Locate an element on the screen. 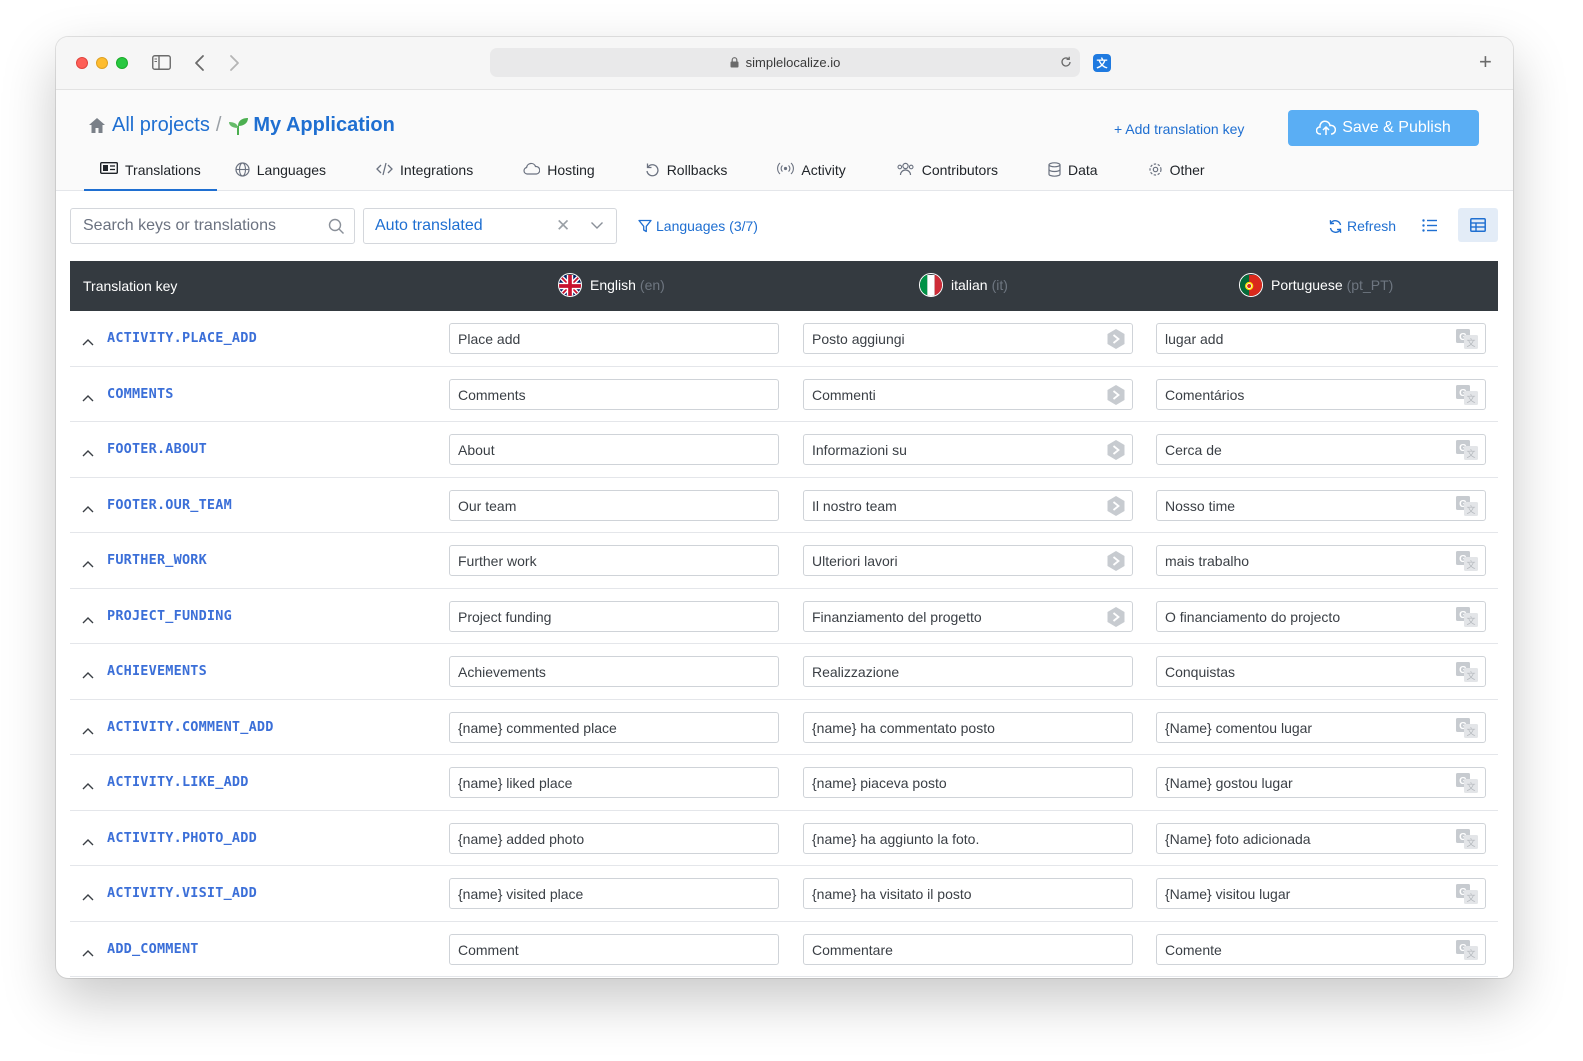 This screenshot has height=1061, width=1583. translation-input-it: Commentare is located at coordinates (968, 949).